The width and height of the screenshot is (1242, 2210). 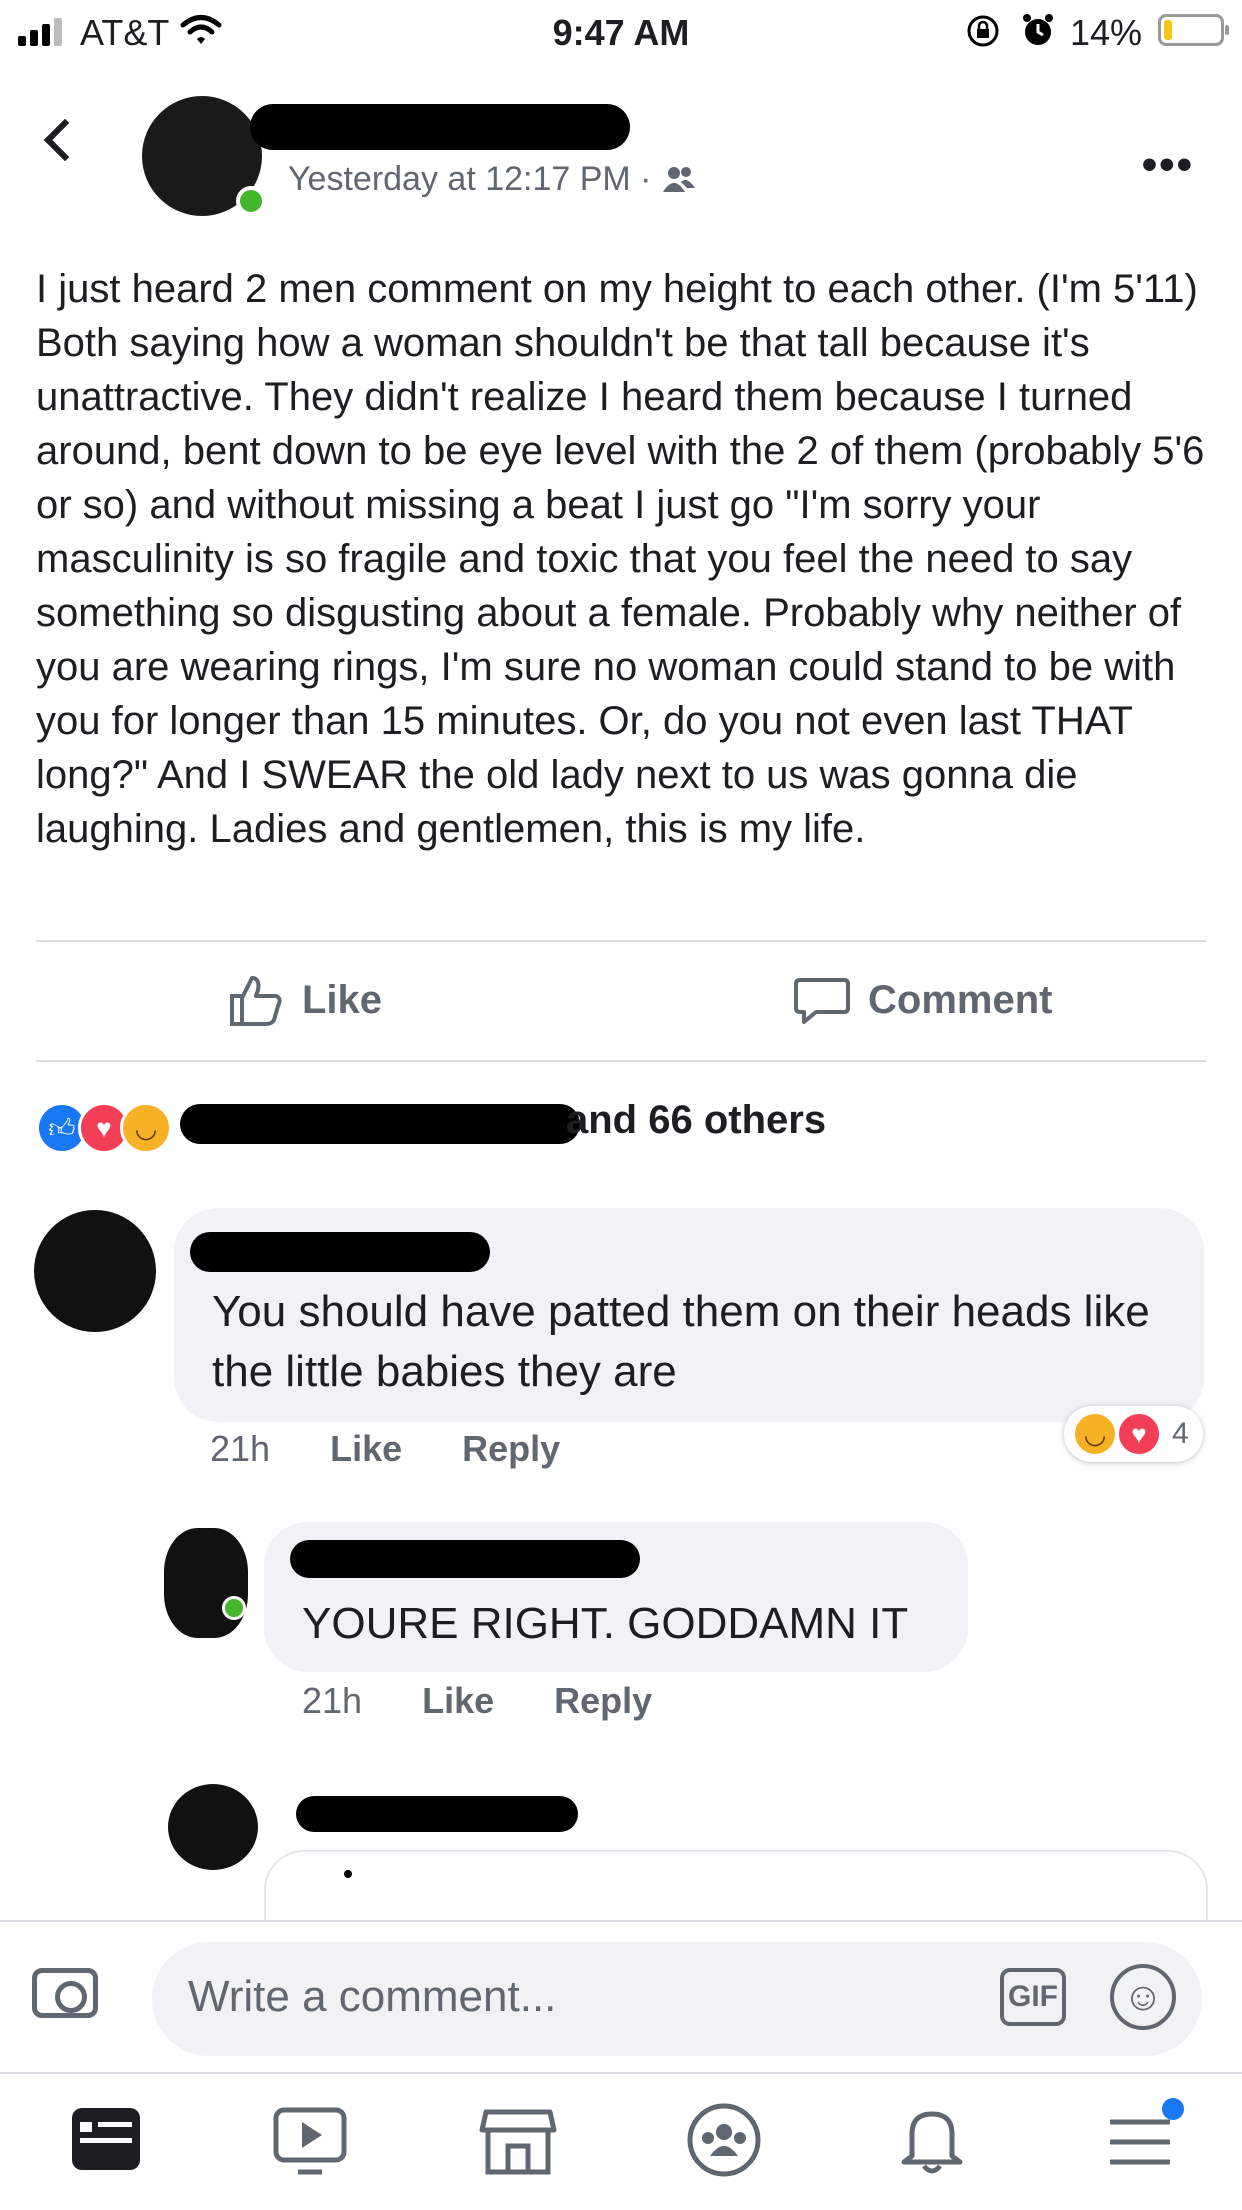 I want to click on reply-reply-button: Reply, so click(x=603, y=1700).